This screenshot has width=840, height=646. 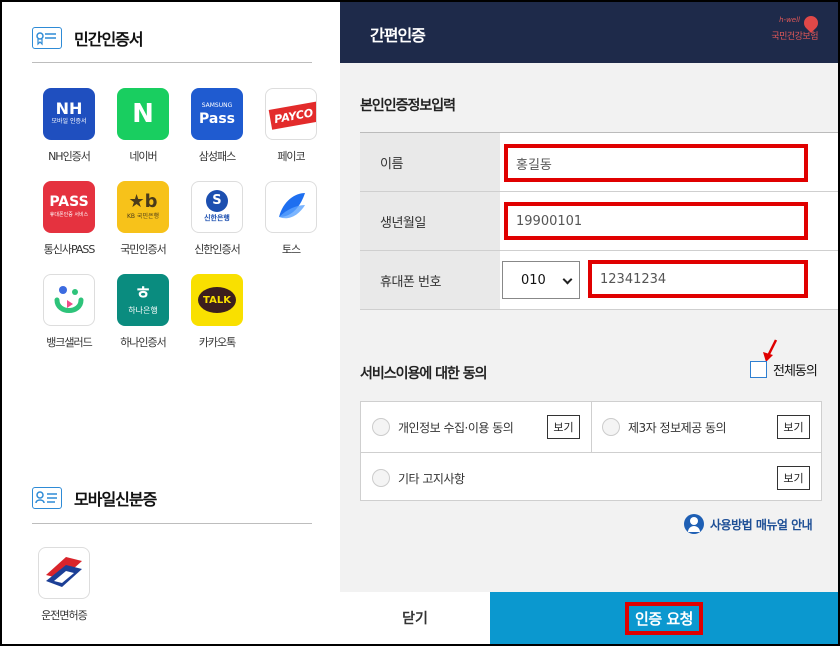 What do you see at coordinates (217, 156) in the screenshot?
I see `app-label: 삼성패스` at bounding box center [217, 156].